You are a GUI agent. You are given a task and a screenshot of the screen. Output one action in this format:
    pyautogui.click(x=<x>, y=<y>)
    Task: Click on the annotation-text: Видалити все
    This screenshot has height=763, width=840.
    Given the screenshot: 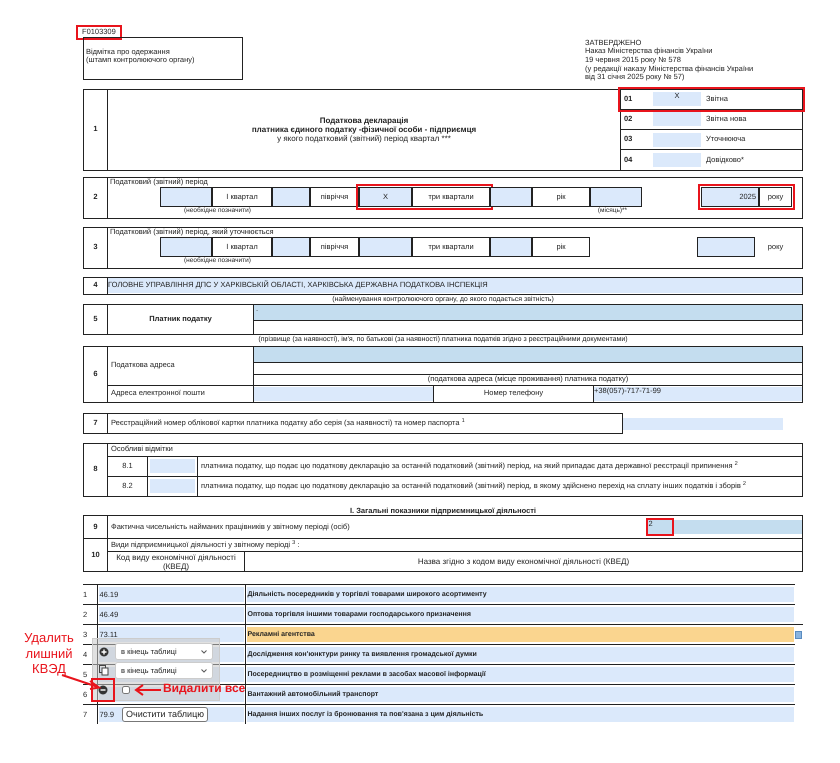 What is the action you would take?
    pyautogui.click(x=204, y=688)
    